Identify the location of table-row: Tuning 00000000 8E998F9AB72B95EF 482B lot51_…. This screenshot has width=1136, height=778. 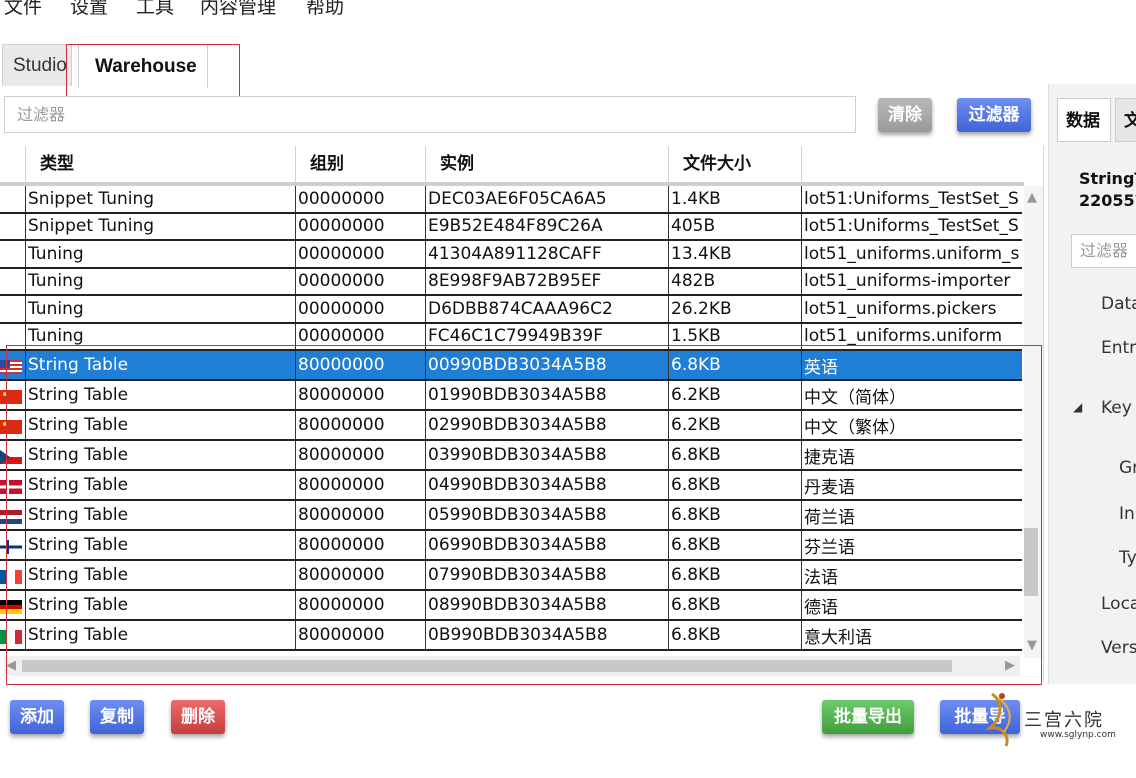
(511, 282).